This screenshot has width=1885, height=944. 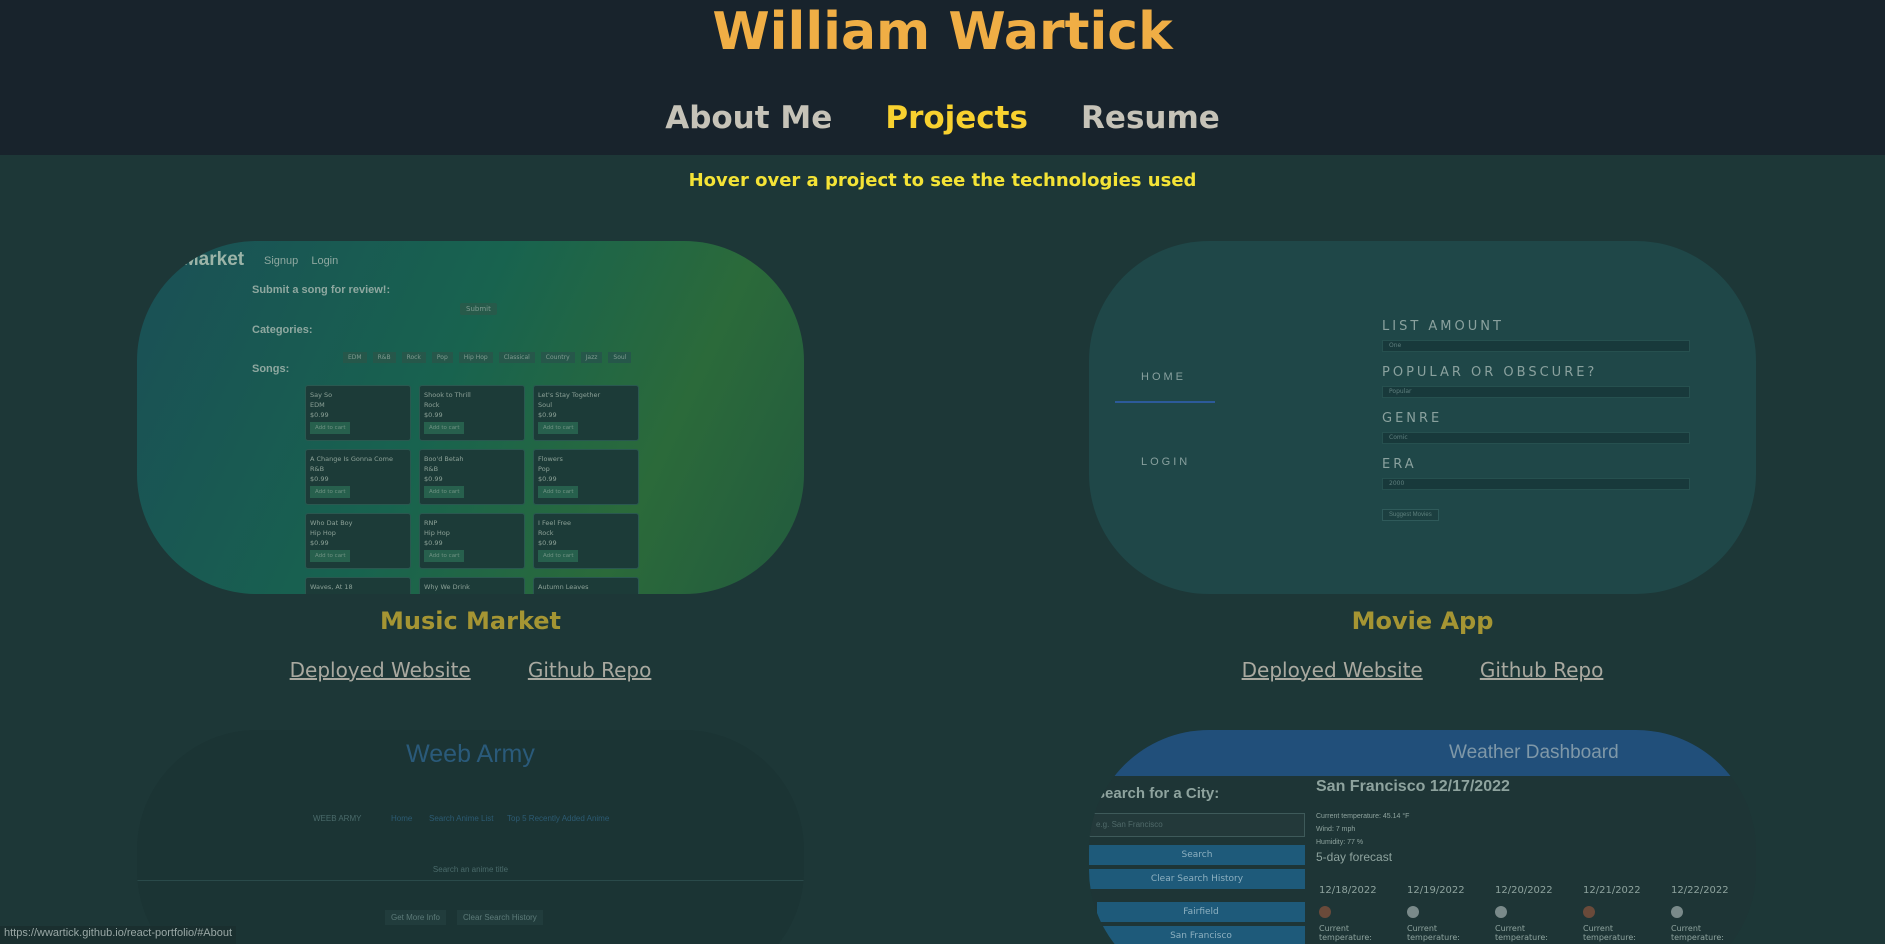 What do you see at coordinates (1700, 890) in the screenshot?
I see `forecast-date: 12/22/2022` at bounding box center [1700, 890].